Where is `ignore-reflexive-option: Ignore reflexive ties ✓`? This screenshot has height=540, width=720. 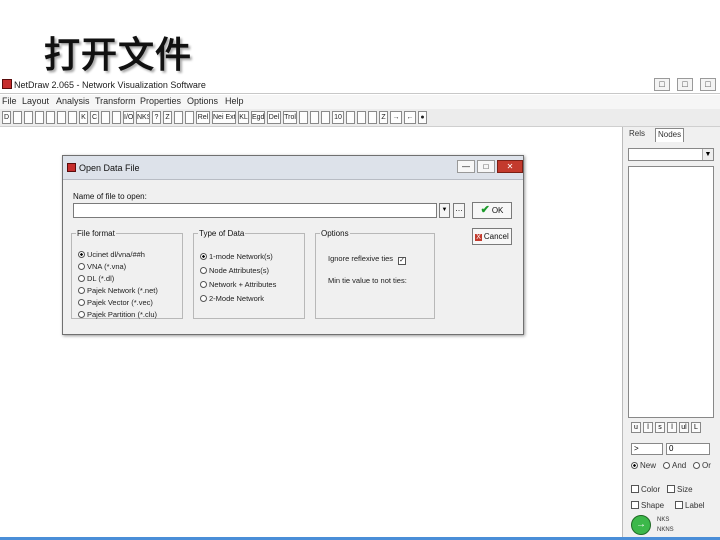
ignore-reflexive-option: Ignore reflexive ties ✓ is located at coordinates (367, 259).